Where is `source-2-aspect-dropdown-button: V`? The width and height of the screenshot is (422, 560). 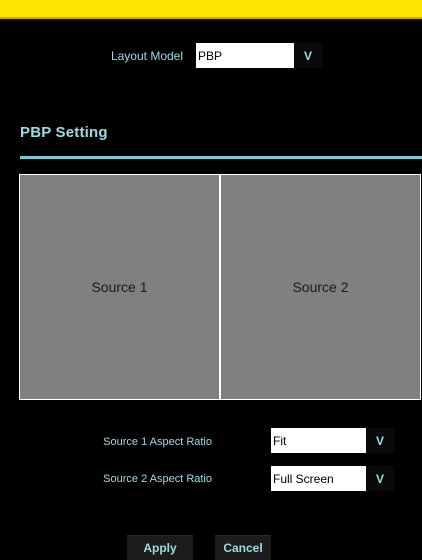
source-2-aspect-dropdown-button: V is located at coordinates (380, 478).